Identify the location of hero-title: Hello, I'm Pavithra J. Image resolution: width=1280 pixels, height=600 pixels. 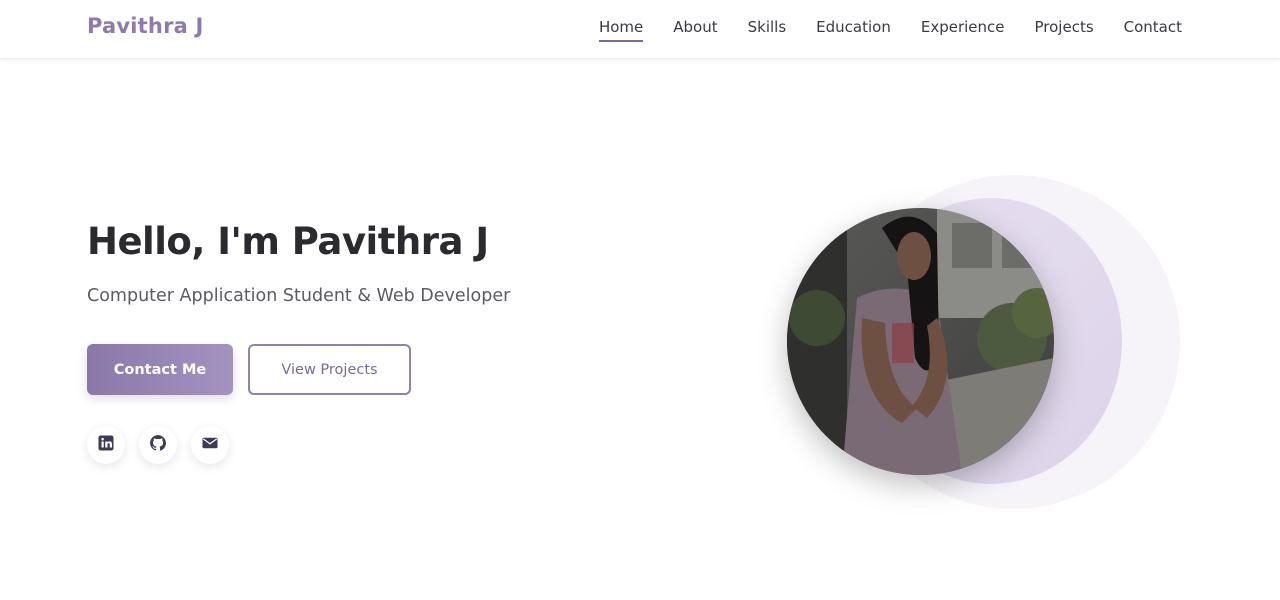
(288, 241).